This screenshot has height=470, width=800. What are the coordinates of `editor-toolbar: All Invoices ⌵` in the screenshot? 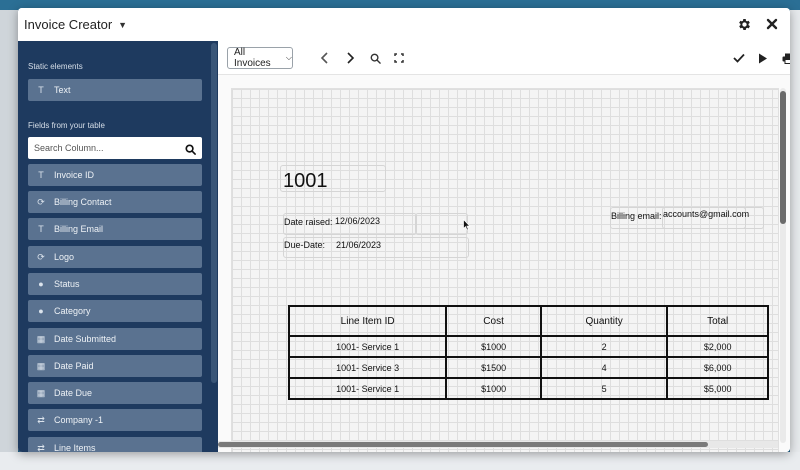 It's located at (504, 58).